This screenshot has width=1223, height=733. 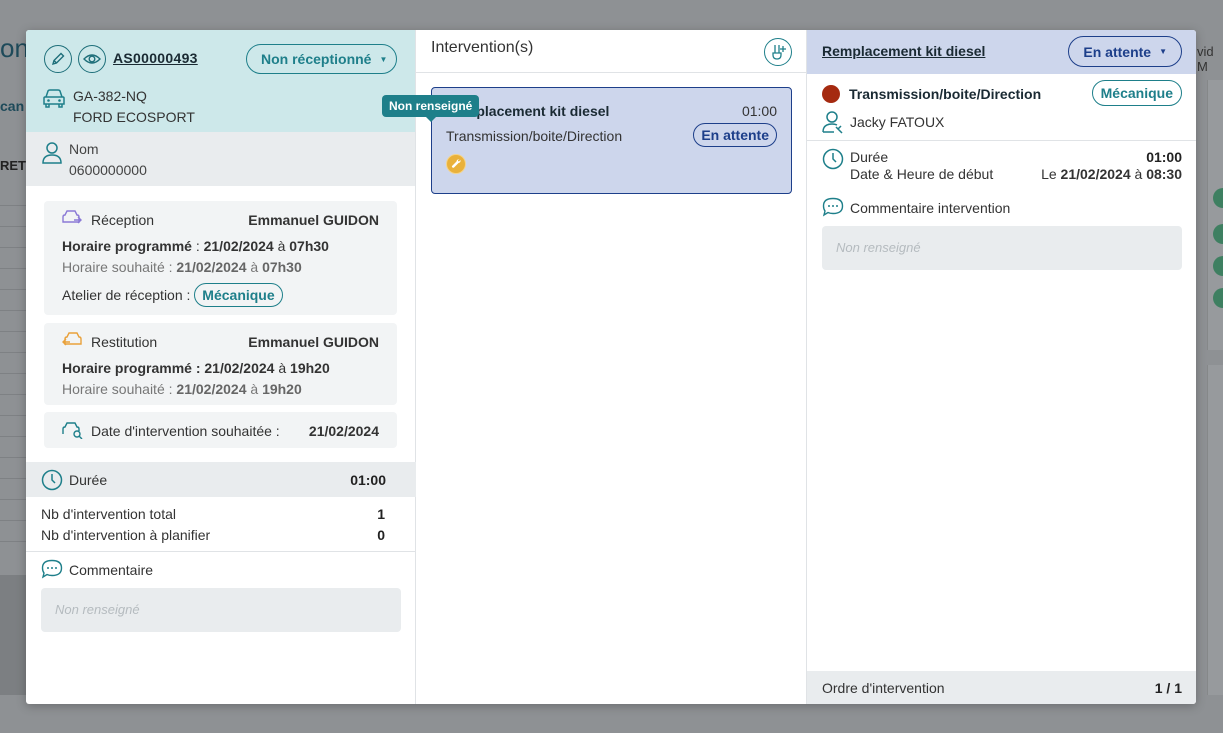 What do you see at coordinates (12, 106) in the screenshot?
I see `background-tab: can` at bounding box center [12, 106].